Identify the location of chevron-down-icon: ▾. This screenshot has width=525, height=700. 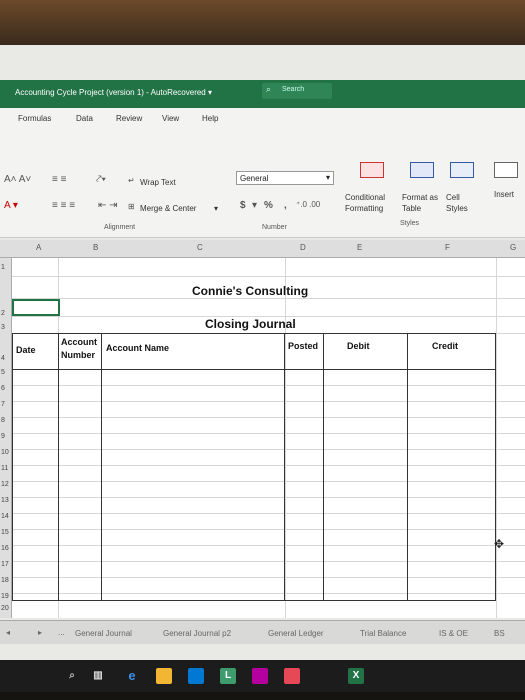
(327, 177).